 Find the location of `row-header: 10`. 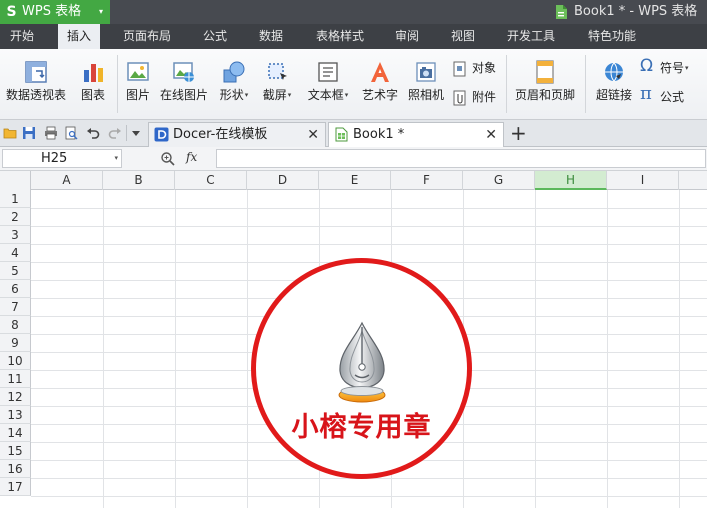

row-header: 10 is located at coordinates (15, 361).